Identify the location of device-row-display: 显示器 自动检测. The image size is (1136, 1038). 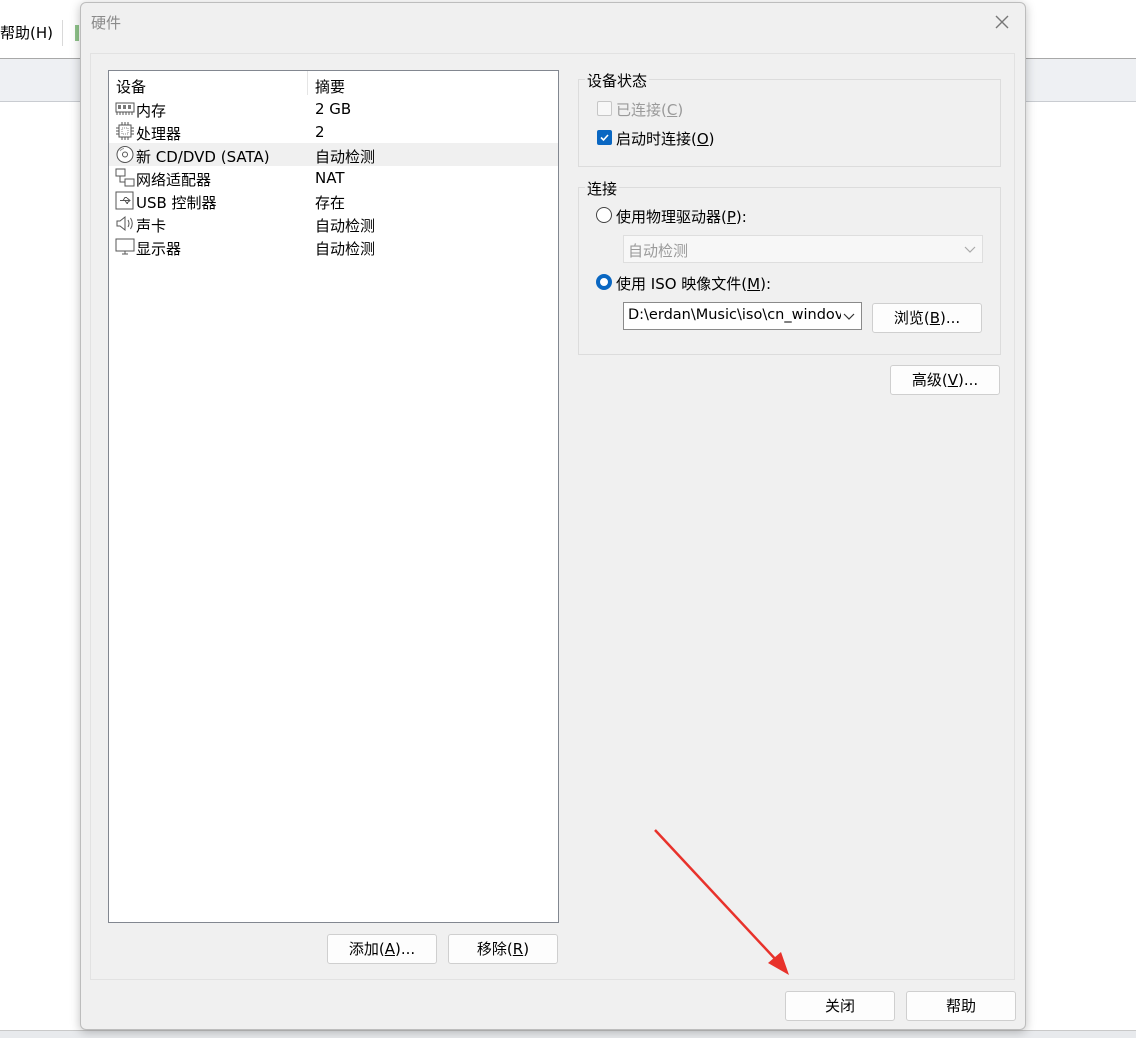
(333, 246).